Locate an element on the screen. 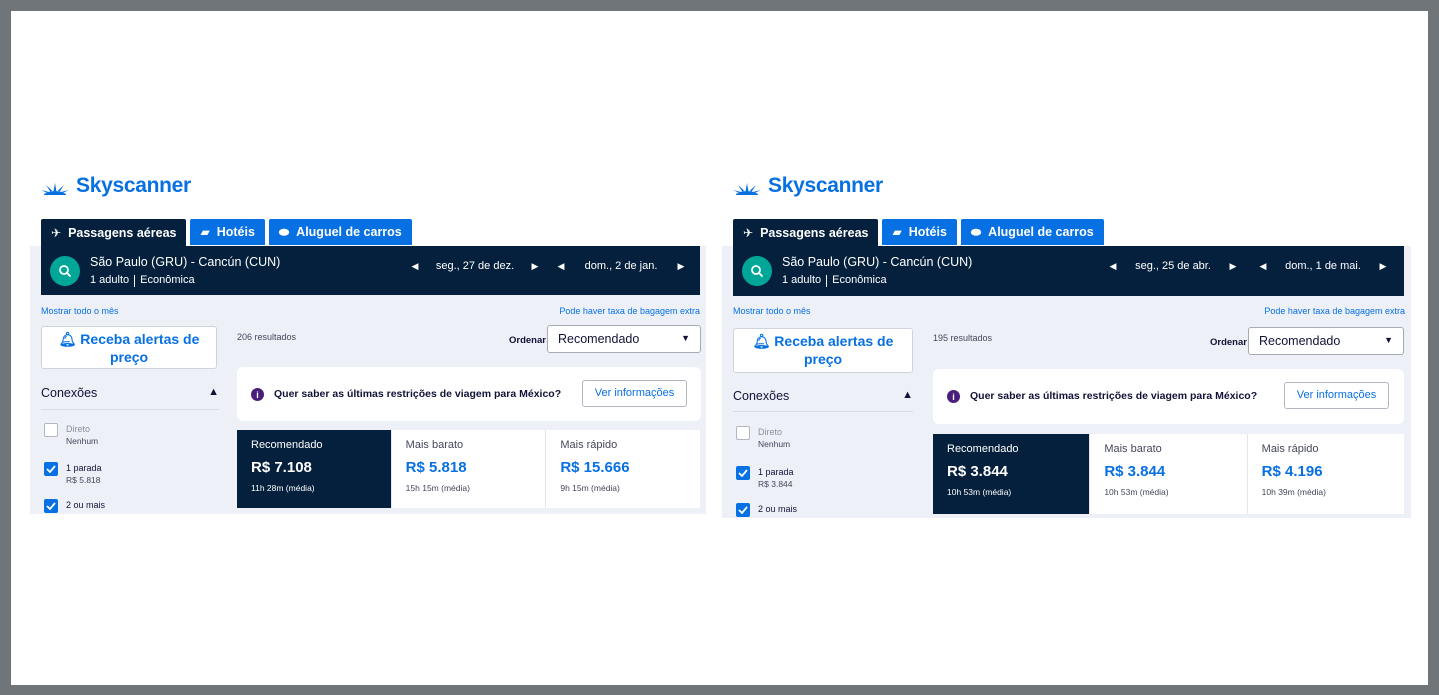 This screenshot has height=695, width=1439. results-count: 195 resultados is located at coordinates (963, 338).